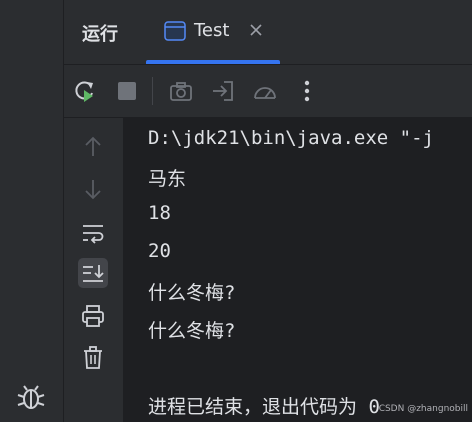 This screenshot has width=472, height=422. Describe the element at coordinates (31, 397) in the screenshot. I see `debug-bug-icon` at that location.